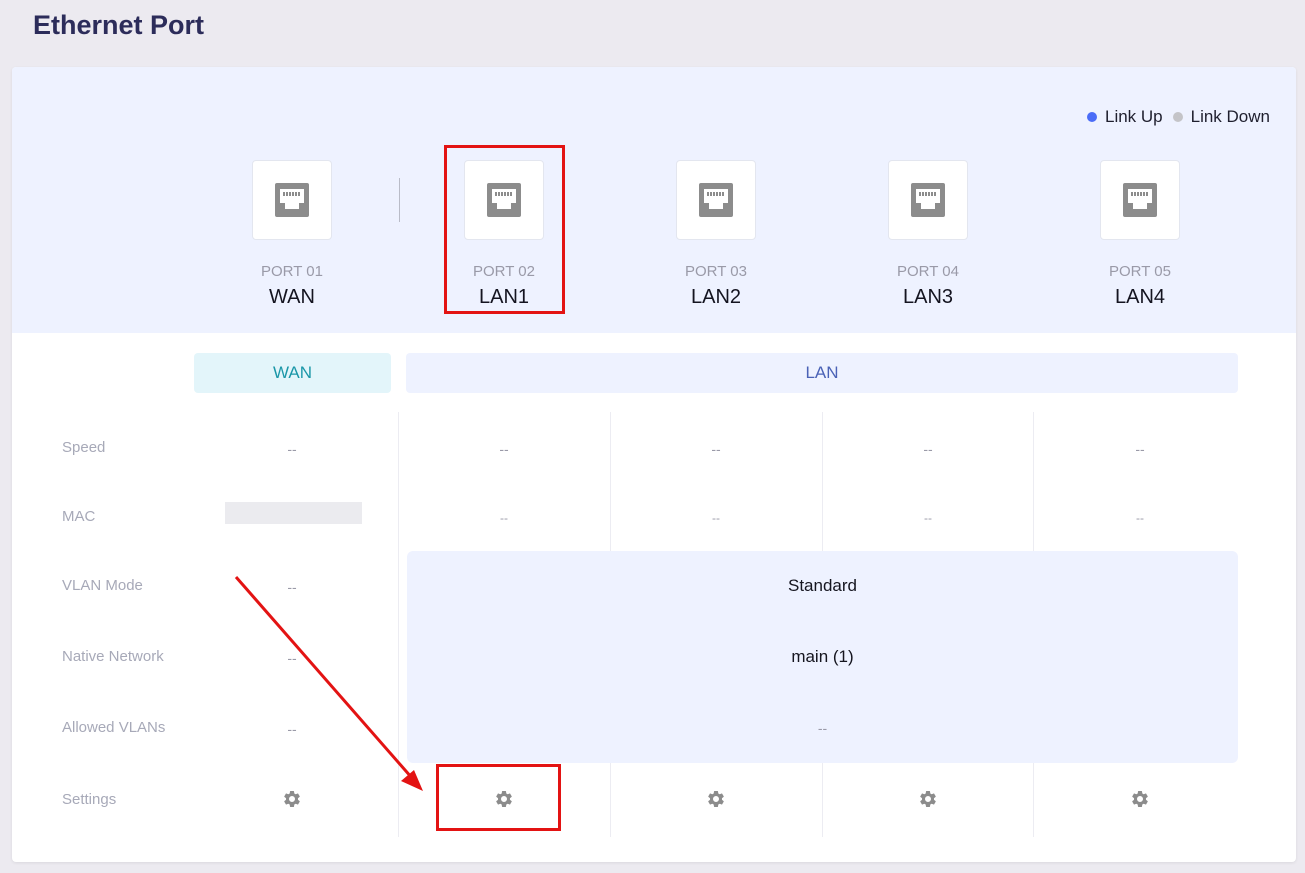 Image resolution: width=1305 pixels, height=873 pixels. Describe the element at coordinates (102, 585) in the screenshot. I see `row-label-vlan-mode: VLAN Mode` at that location.